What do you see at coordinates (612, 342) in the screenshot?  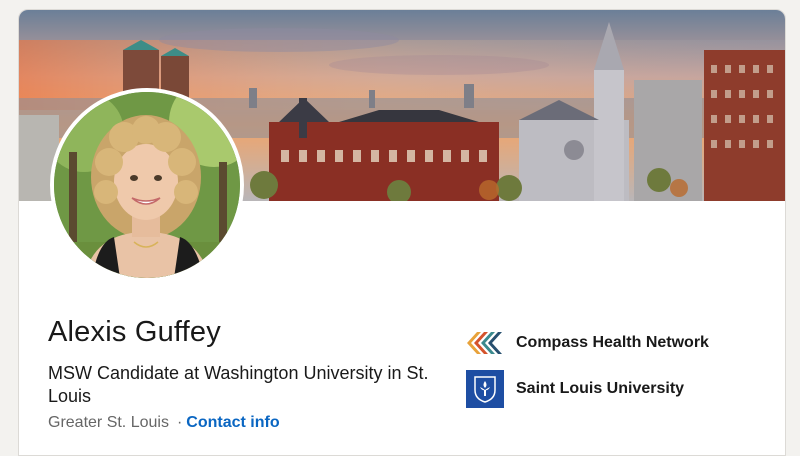 I see `org-name: Compass Health Network` at bounding box center [612, 342].